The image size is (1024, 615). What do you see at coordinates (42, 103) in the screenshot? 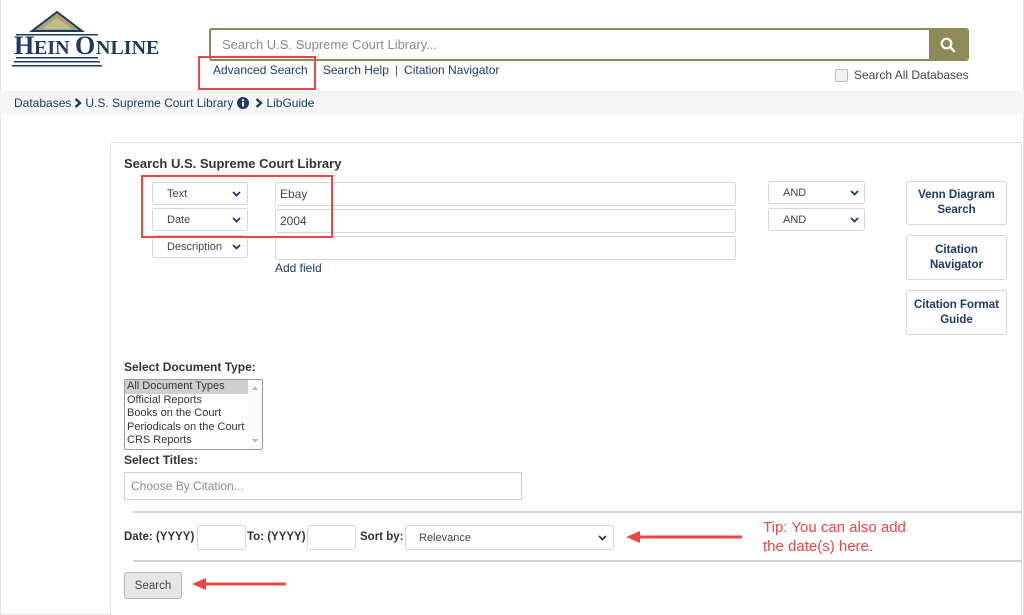
I see `breadcrumb-databases: Databases` at bounding box center [42, 103].